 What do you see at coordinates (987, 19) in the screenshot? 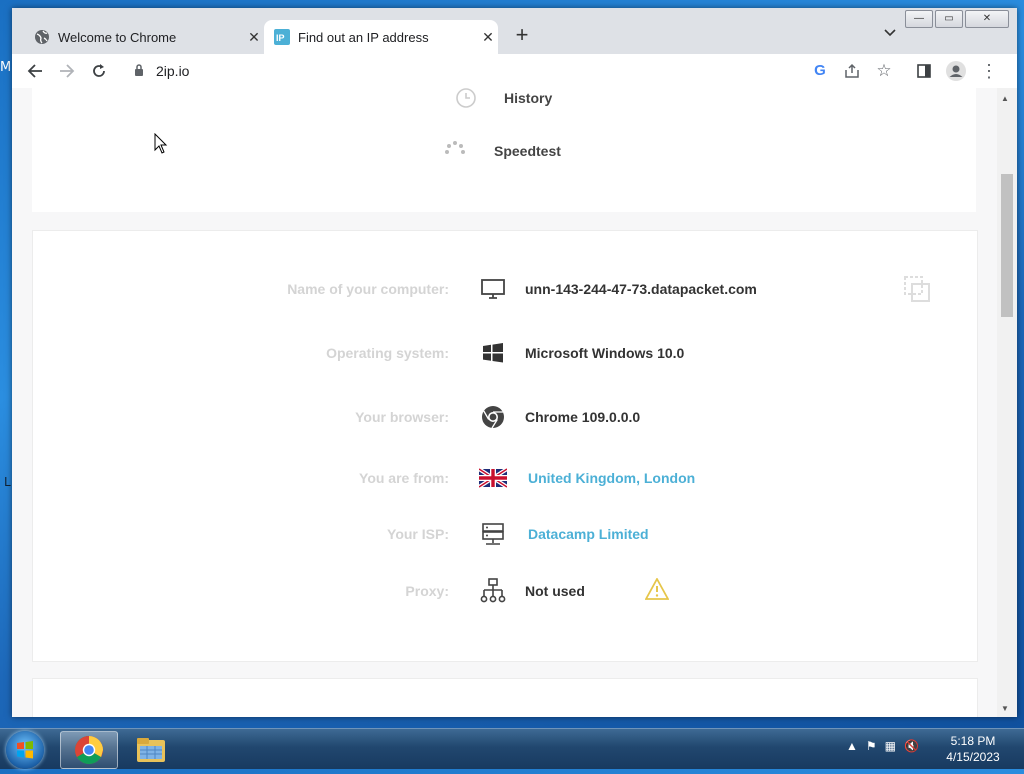
I see `window-close-icon: ✕` at bounding box center [987, 19].